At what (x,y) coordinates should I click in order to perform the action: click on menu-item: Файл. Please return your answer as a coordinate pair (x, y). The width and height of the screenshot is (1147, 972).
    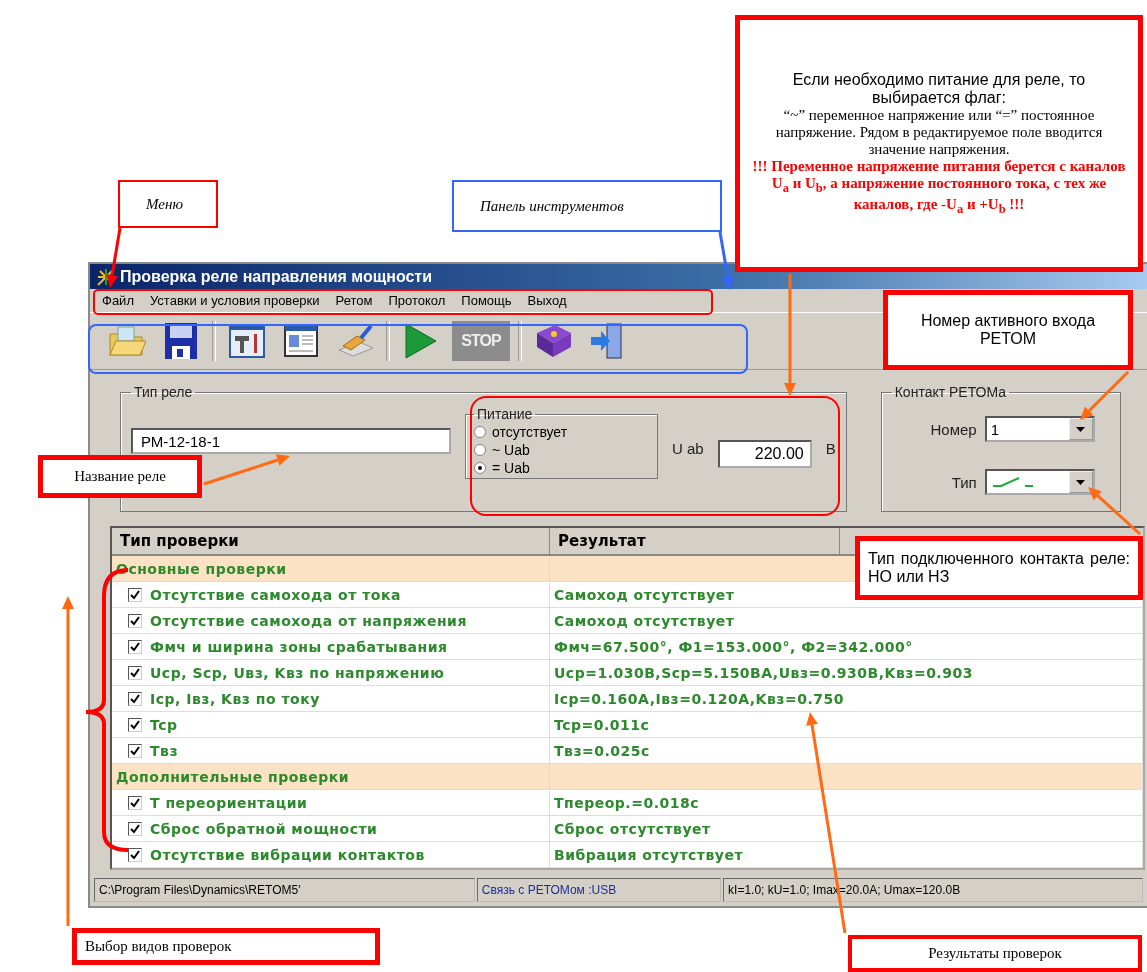
    Looking at the image, I should click on (118, 301).